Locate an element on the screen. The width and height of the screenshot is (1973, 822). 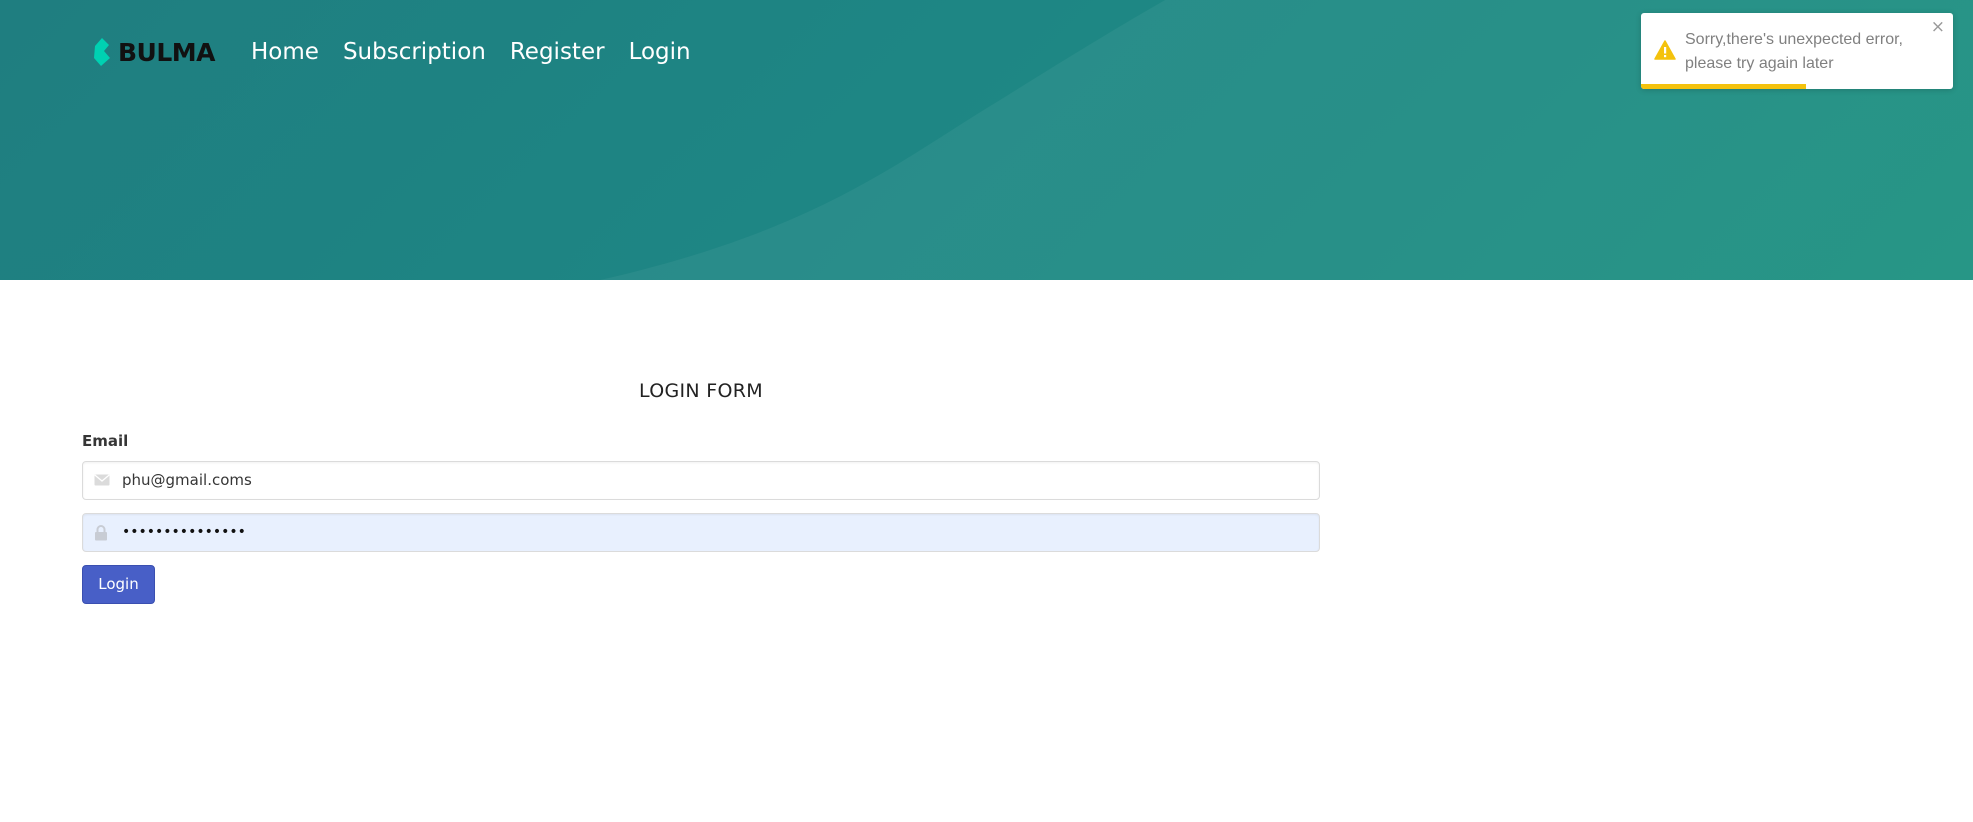
login-button: Login is located at coordinates (118, 584).